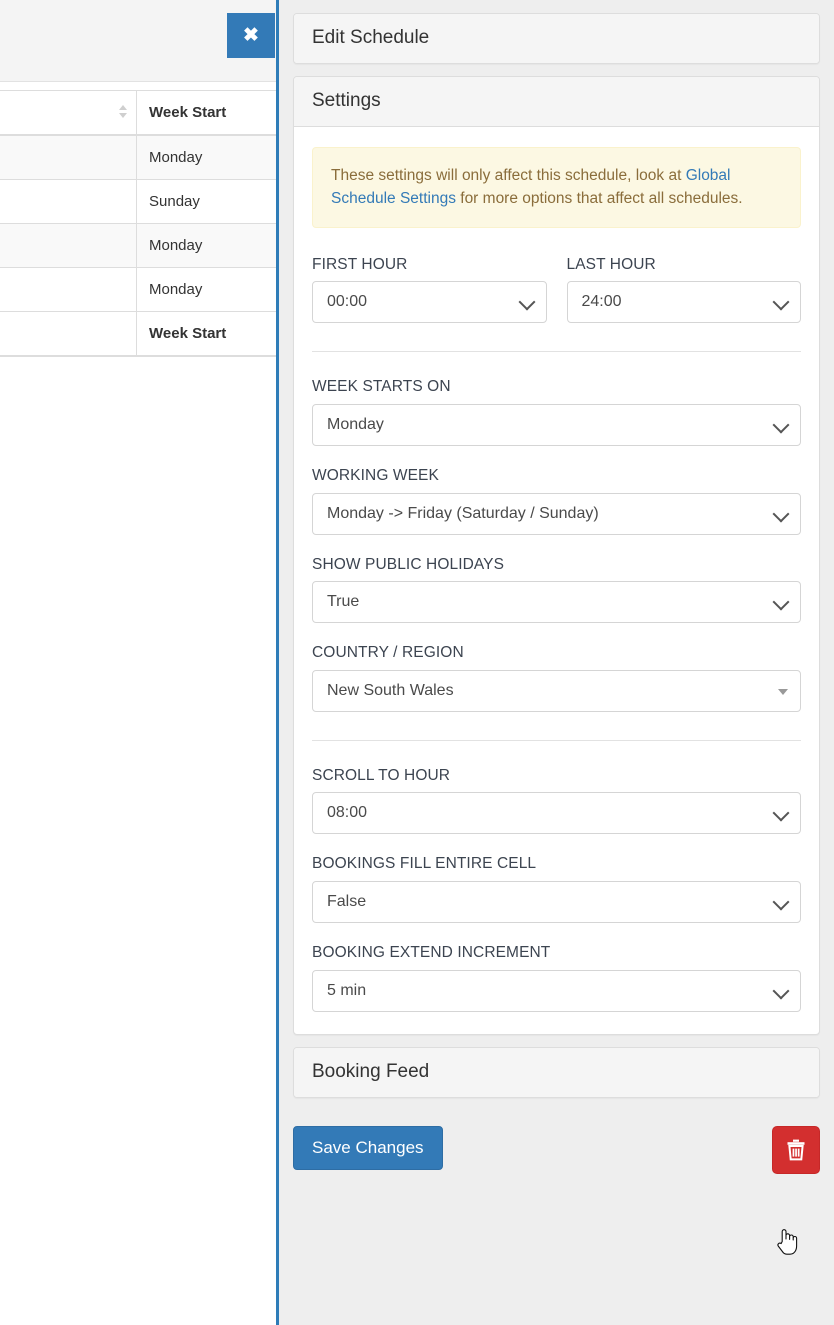  What do you see at coordinates (368, 1148) in the screenshot?
I see `save-button: Save Changes` at bounding box center [368, 1148].